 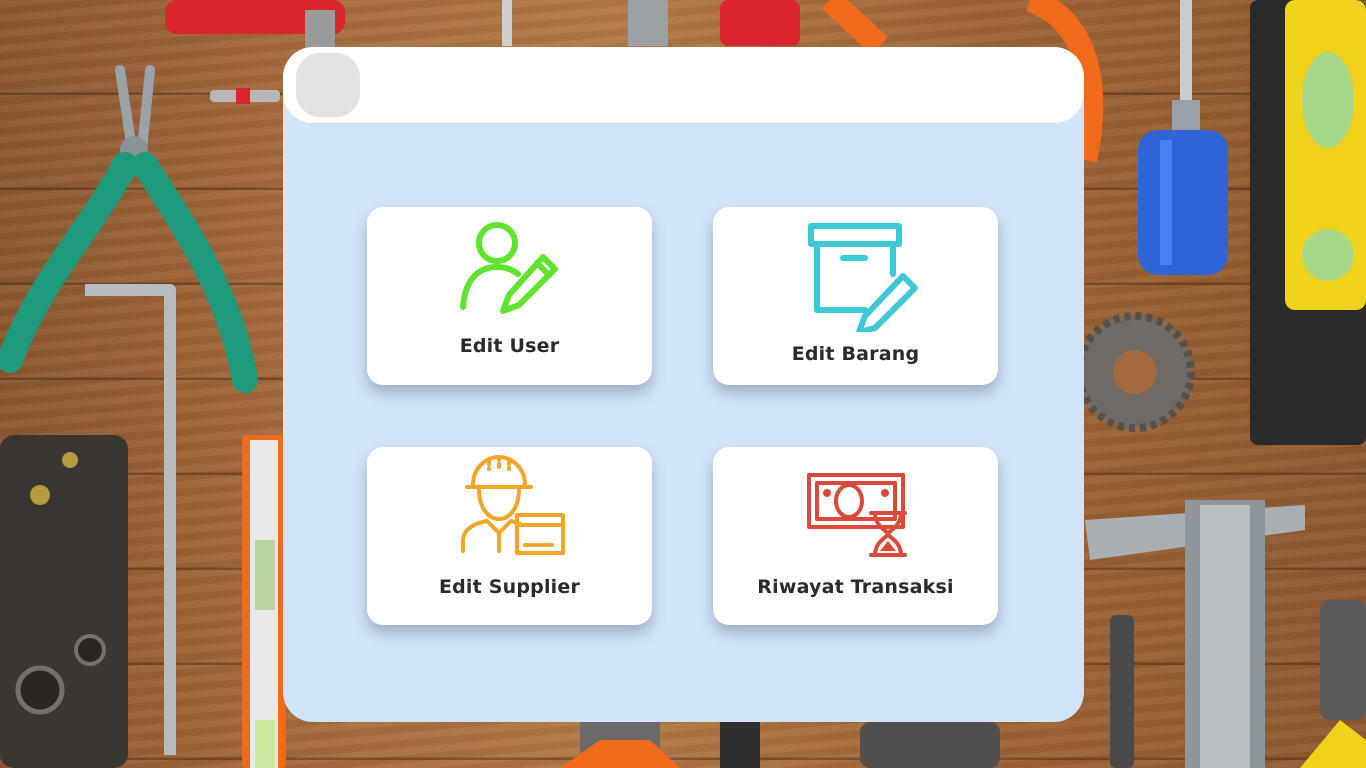 What do you see at coordinates (509, 587) in the screenshot?
I see `edit-supplier-label: Edit Supplier` at bounding box center [509, 587].